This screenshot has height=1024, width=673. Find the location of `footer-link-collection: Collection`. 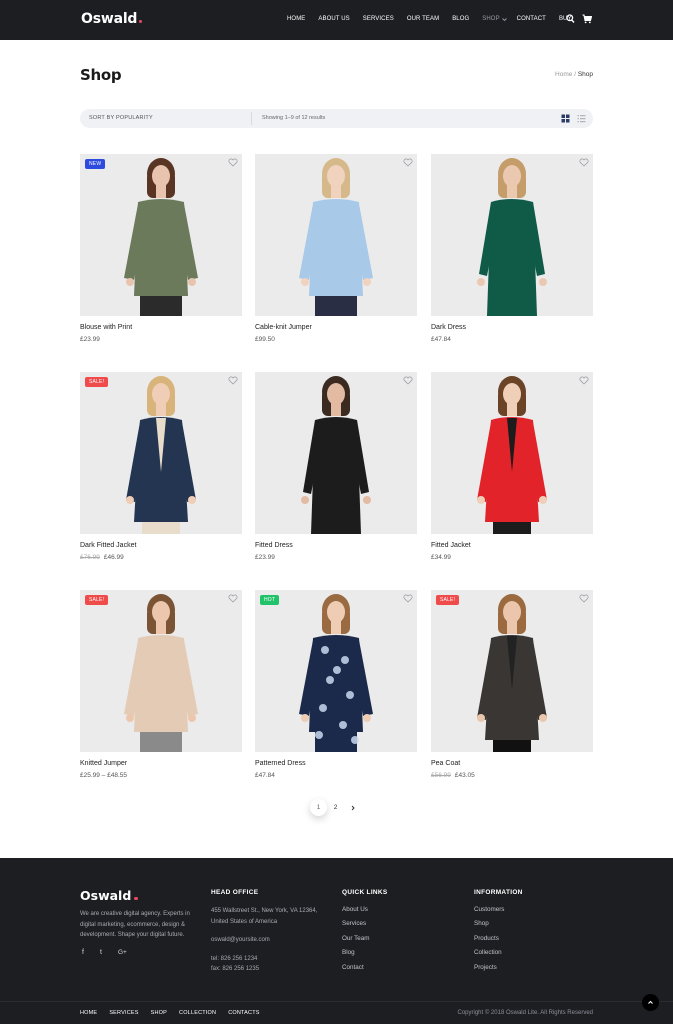

footer-link-collection: Collection is located at coordinates (498, 952).